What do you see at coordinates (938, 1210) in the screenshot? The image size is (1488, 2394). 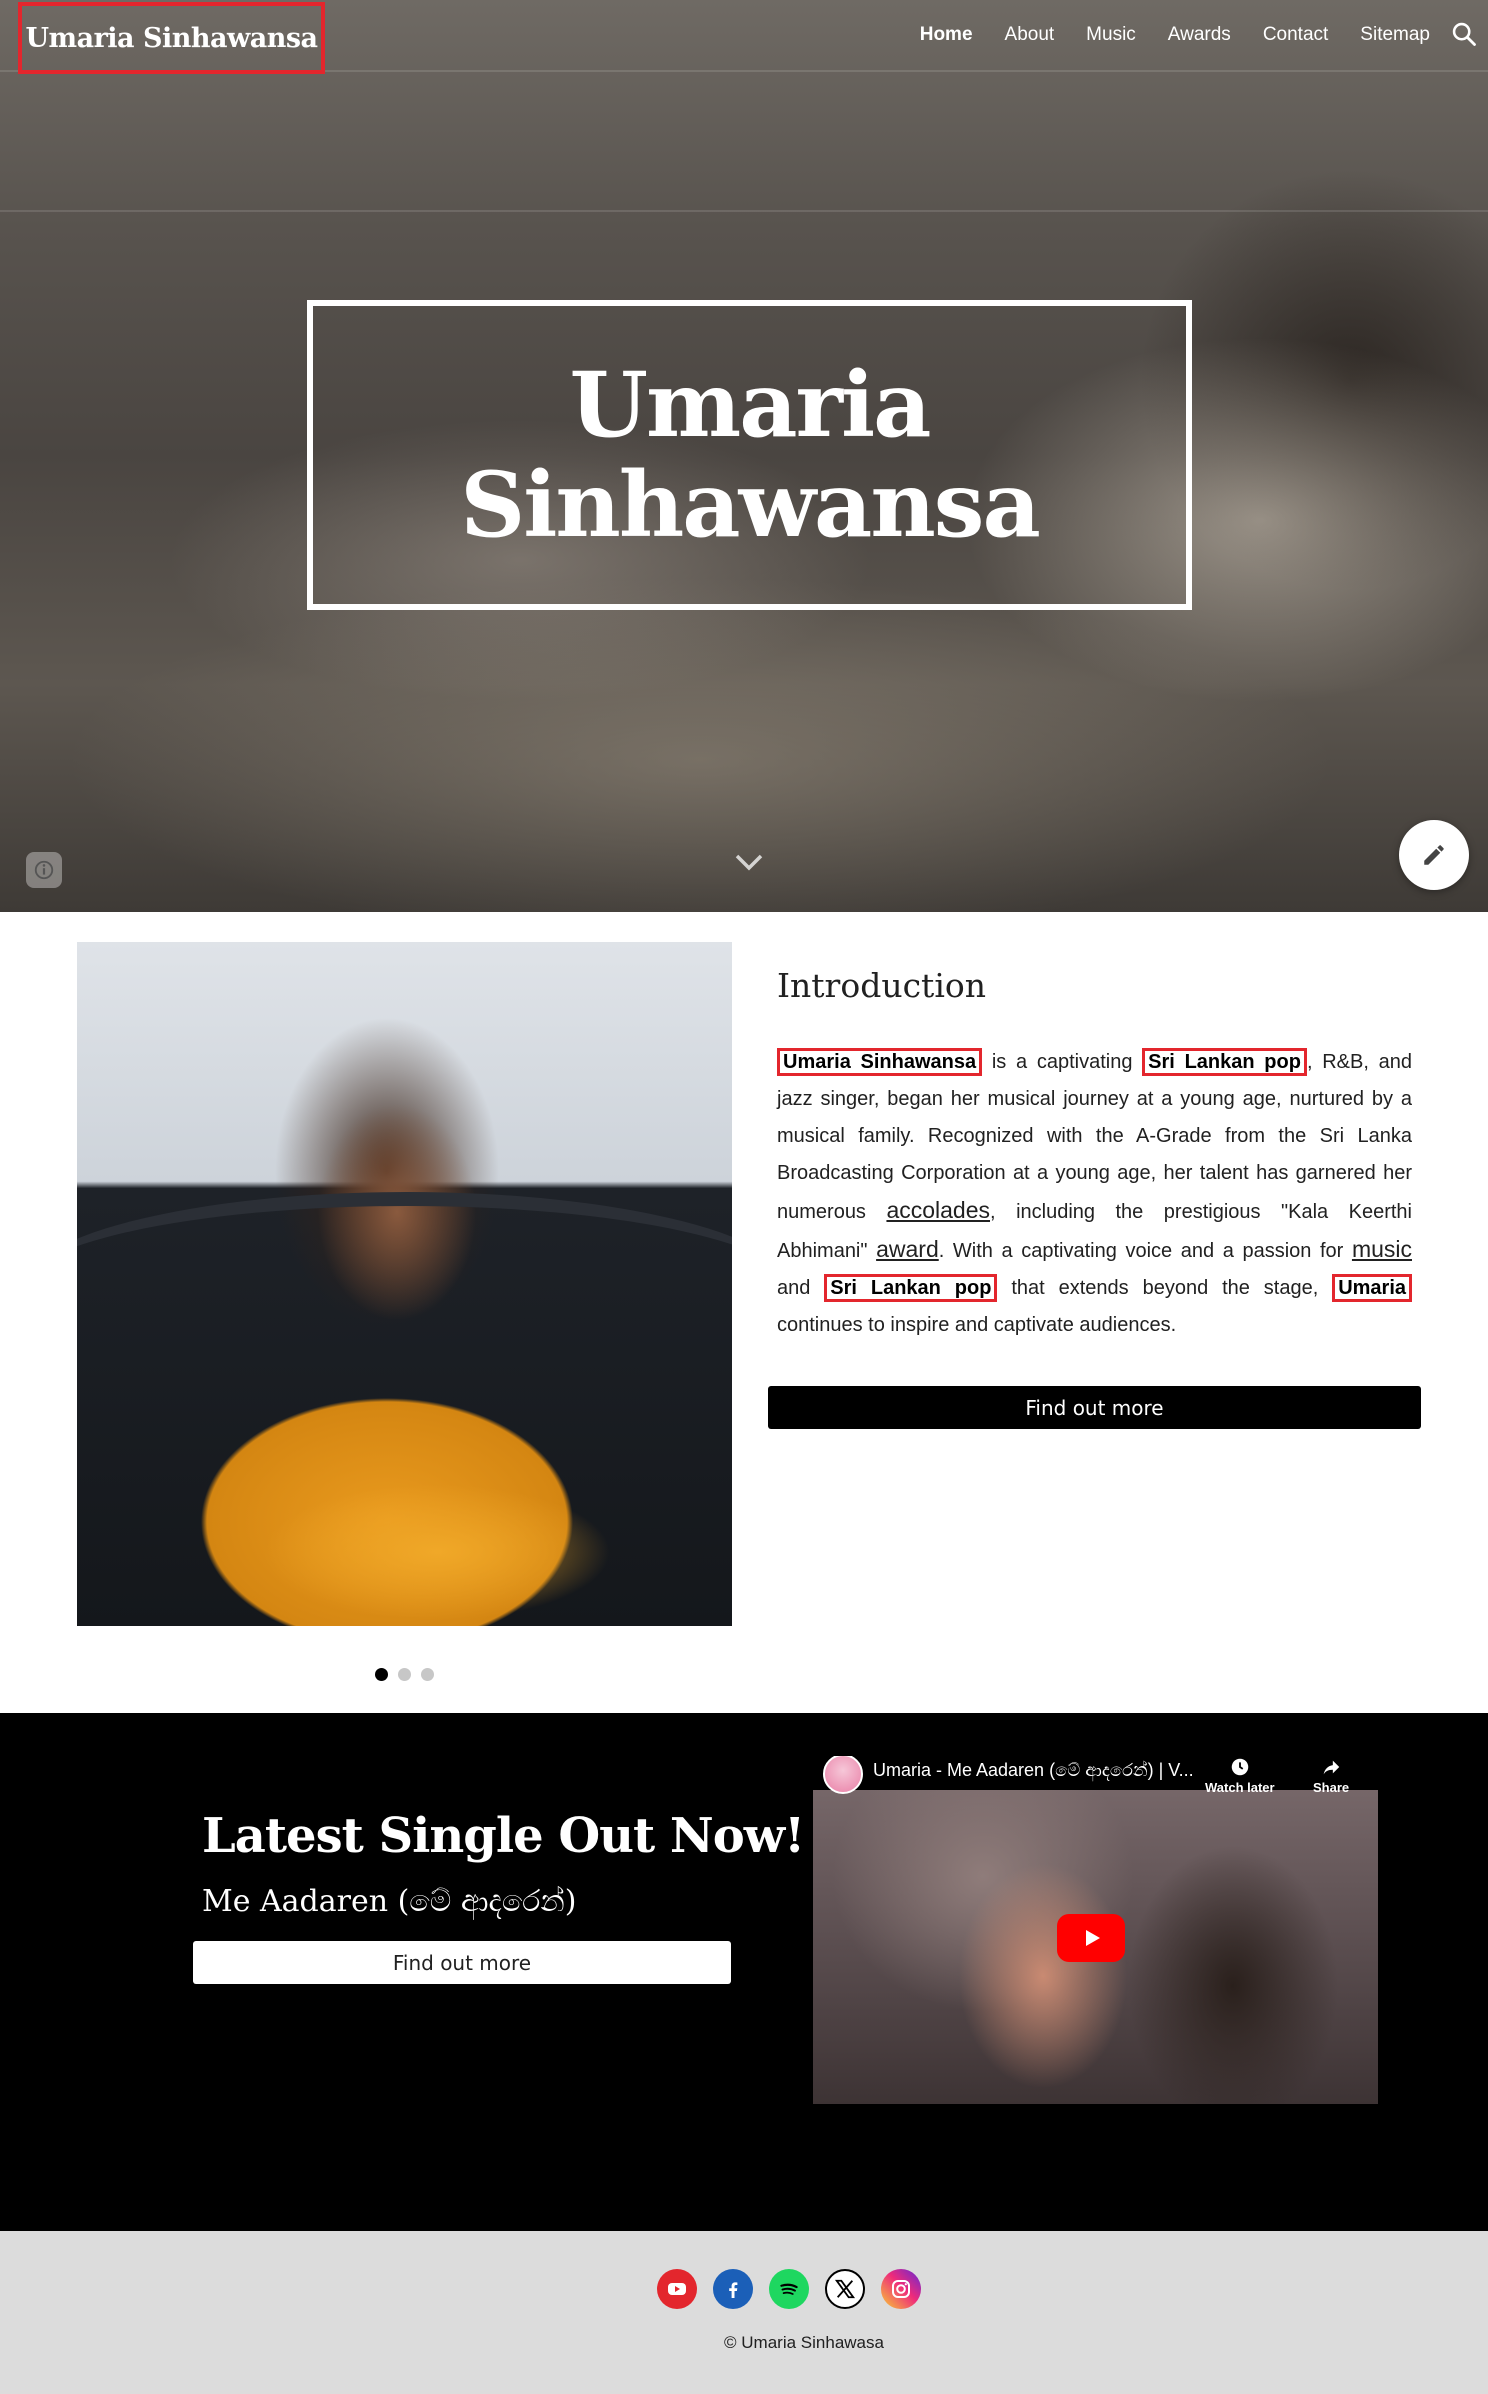 I see `accolades-link: accolades` at bounding box center [938, 1210].